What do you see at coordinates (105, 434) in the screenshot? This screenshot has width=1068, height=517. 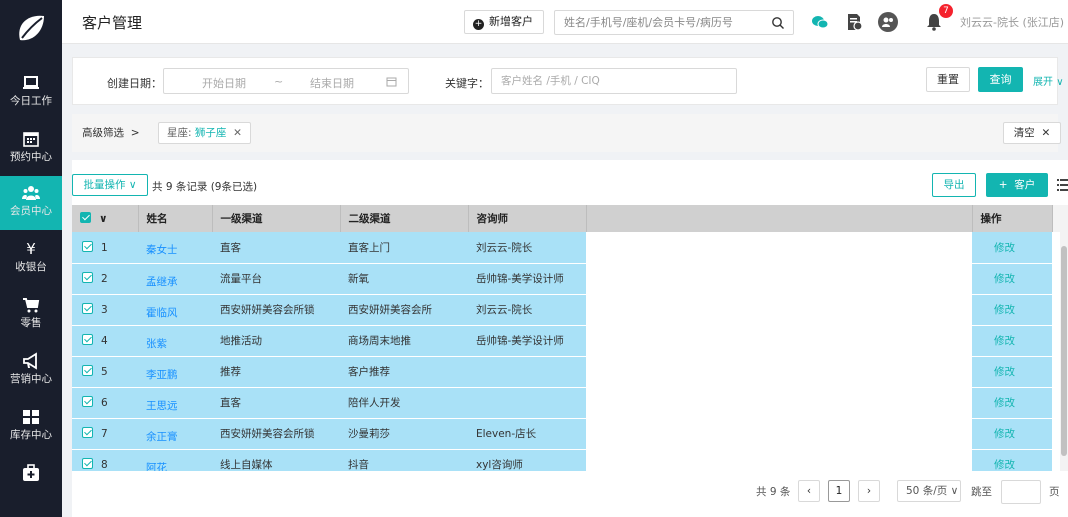 I see `select-cell: 7` at bounding box center [105, 434].